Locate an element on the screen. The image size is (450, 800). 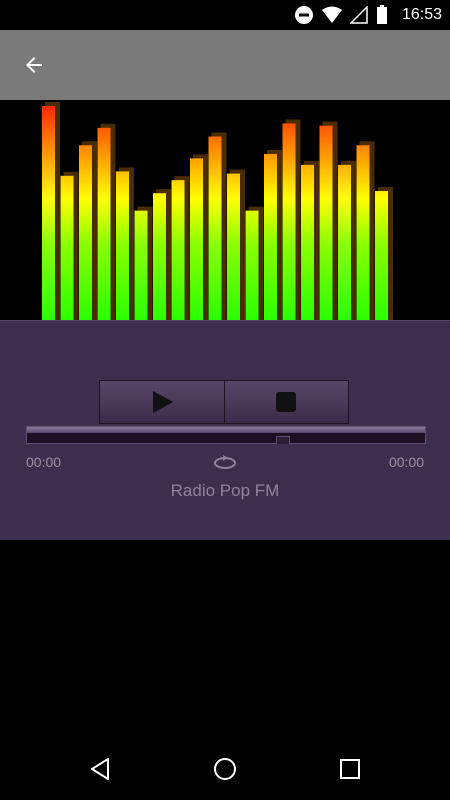
status-icons: 16:53 is located at coordinates (368, 15).